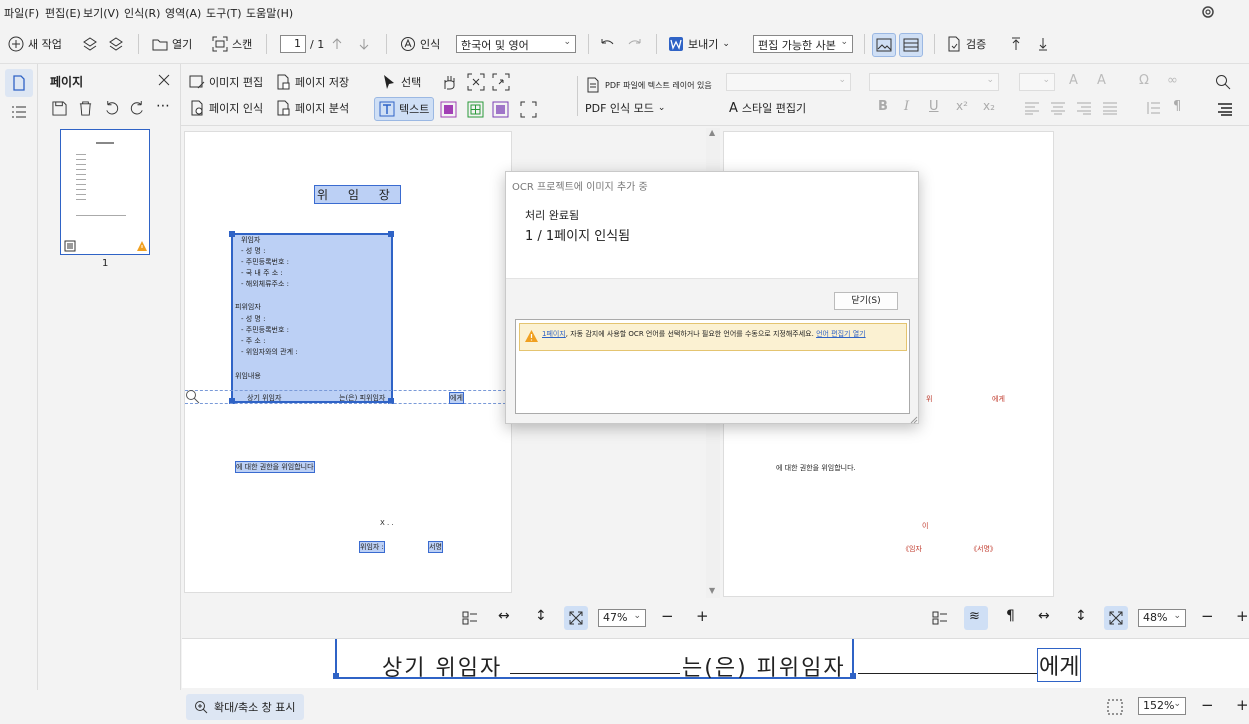  What do you see at coordinates (607, 44) in the screenshot?
I see `undo-icon` at bounding box center [607, 44].